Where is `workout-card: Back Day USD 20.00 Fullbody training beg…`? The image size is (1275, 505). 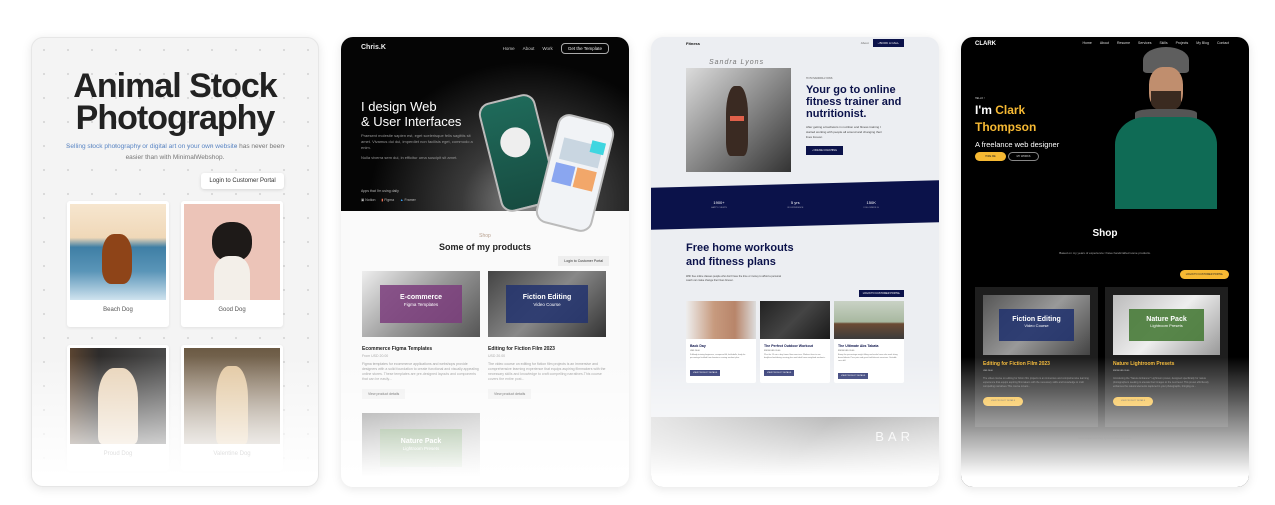 workout-card: Back Day USD 20.00 Fullbody training beg… is located at coordinates (721, 342).